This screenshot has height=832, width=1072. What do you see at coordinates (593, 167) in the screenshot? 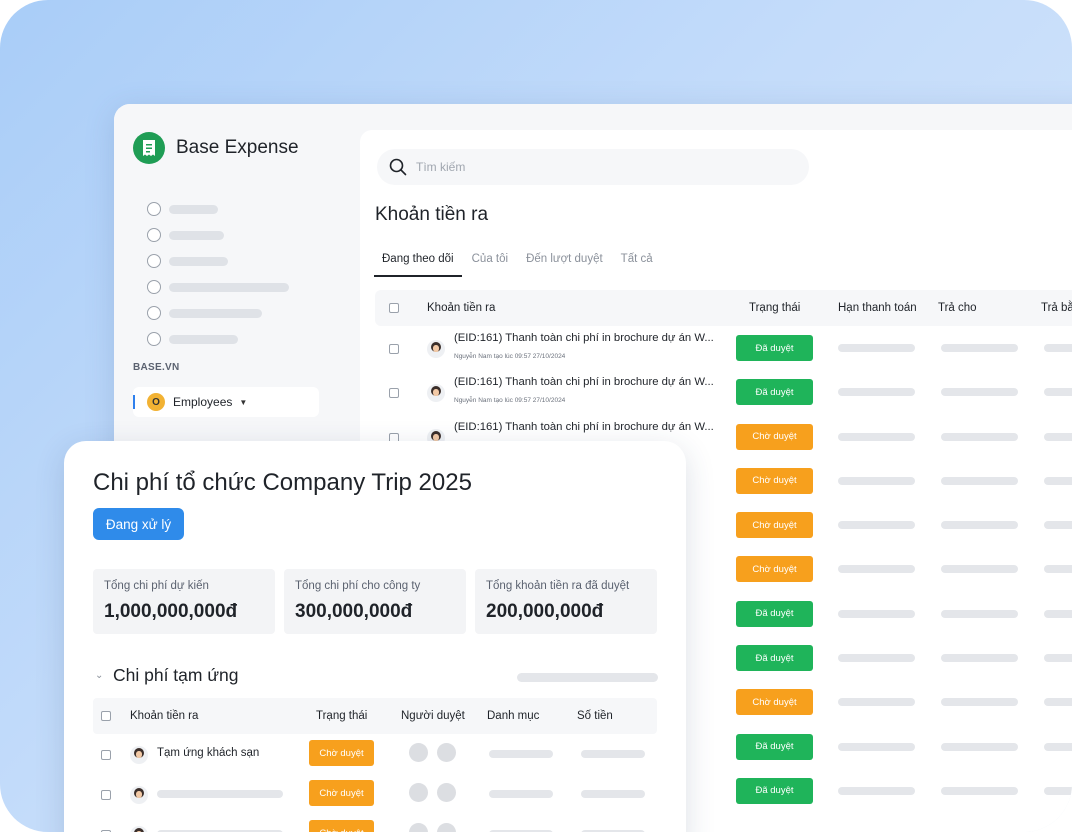
I see `search-bar: Tìm kiếm` at bounding box center [593, 167].